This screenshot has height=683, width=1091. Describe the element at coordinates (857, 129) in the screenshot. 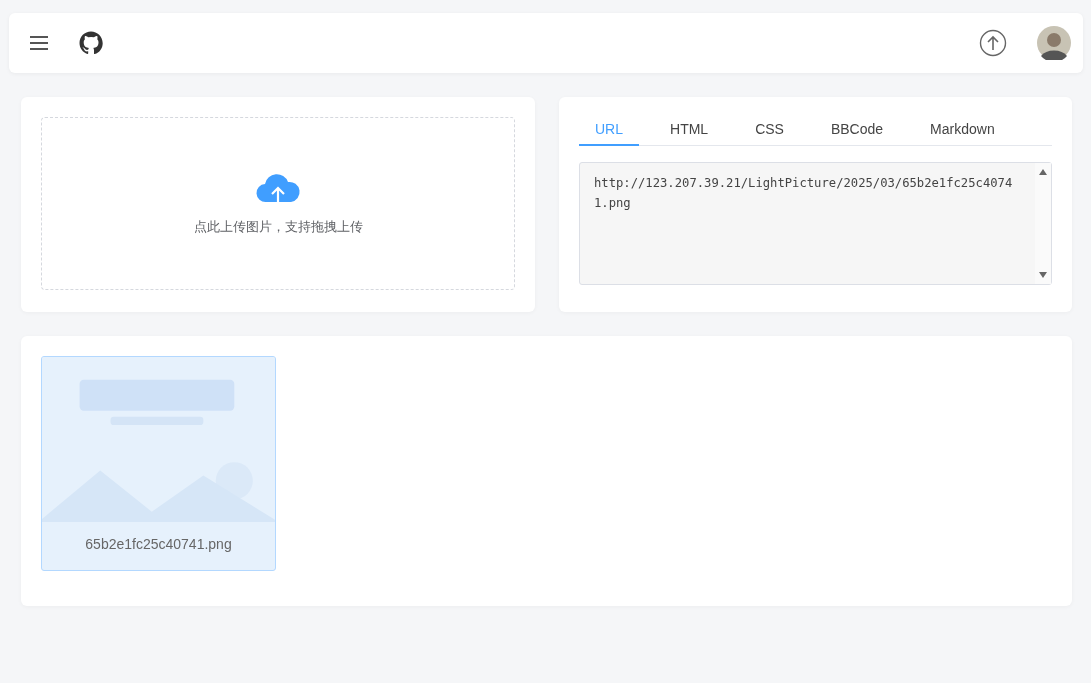

I see `link-tab: BBCode` at that location.